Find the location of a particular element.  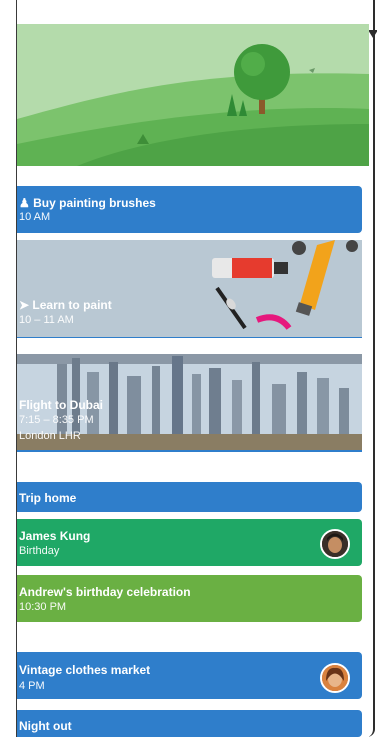

person-icon: ♟ is located at coordinates (24, 203).